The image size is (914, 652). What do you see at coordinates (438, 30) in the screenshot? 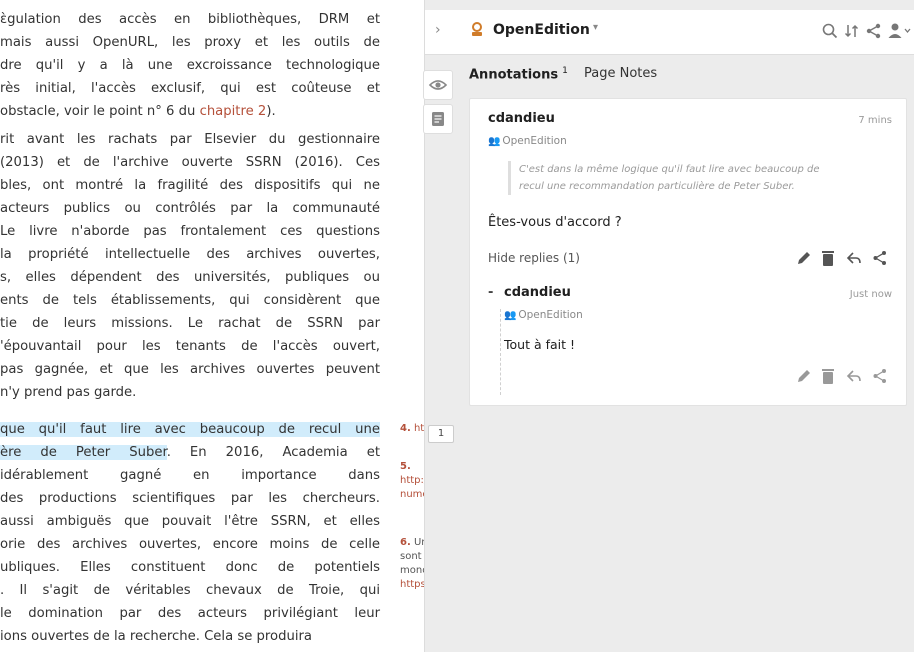
I see `collapse-sidebar-button: ›` at bounding box center [438, 30].